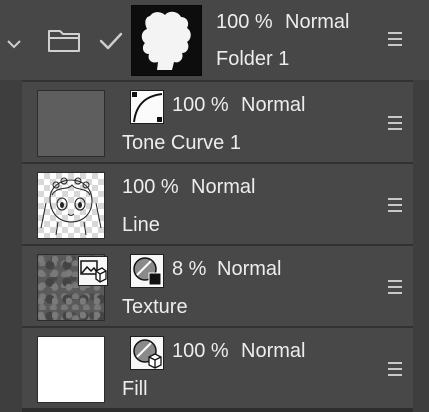  What do you see at coordinates (93, 271) in the screenshot?
I see `material-icon` at bounding box center [93, 271].